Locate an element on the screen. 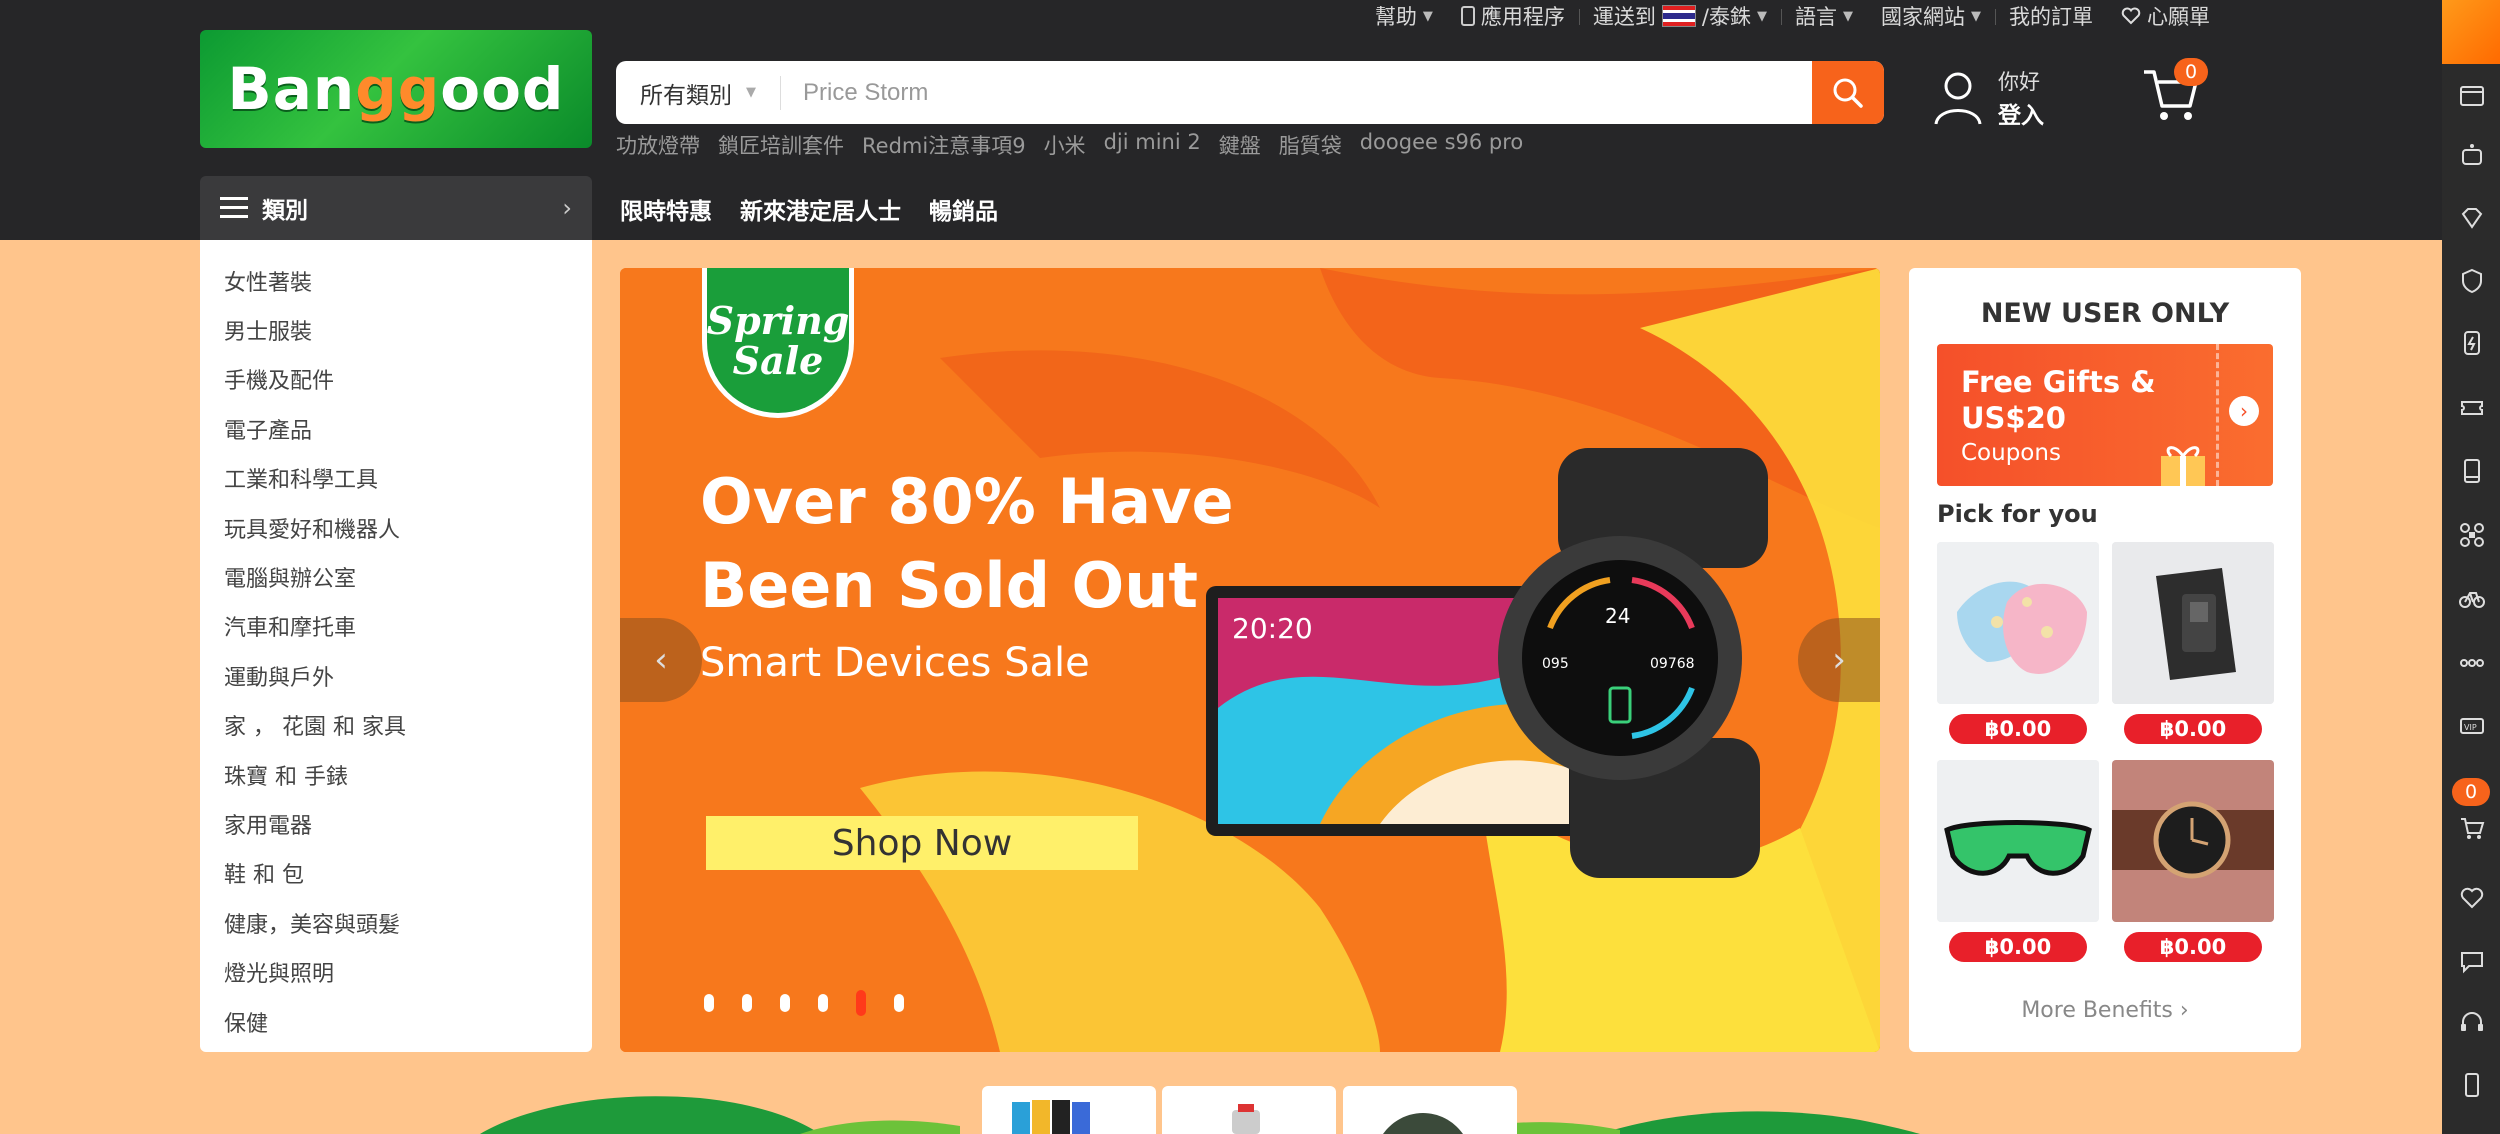 The image size is (2500, 1134). slide-dot-active is located at coordinates (861, 1003).